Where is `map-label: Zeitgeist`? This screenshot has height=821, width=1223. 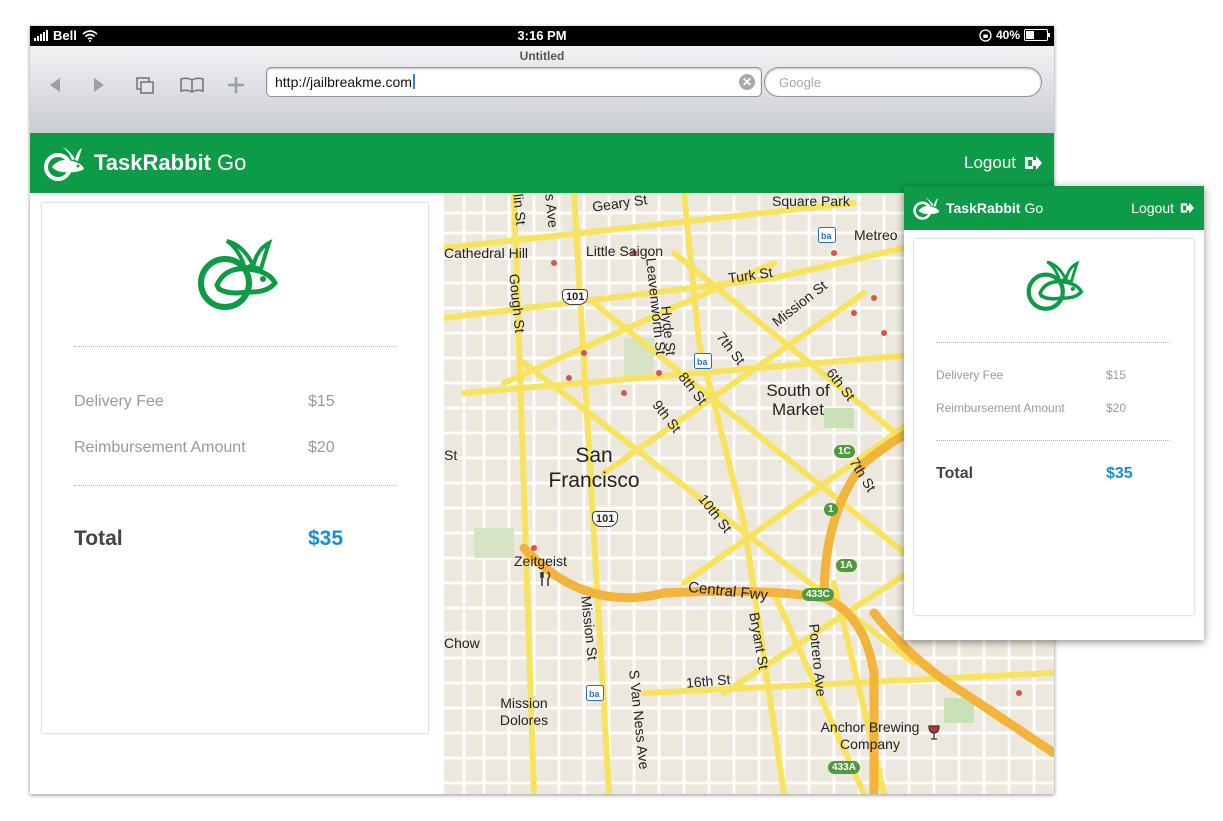 map-label: Zeitgeist is located at coordinates (540, 561).